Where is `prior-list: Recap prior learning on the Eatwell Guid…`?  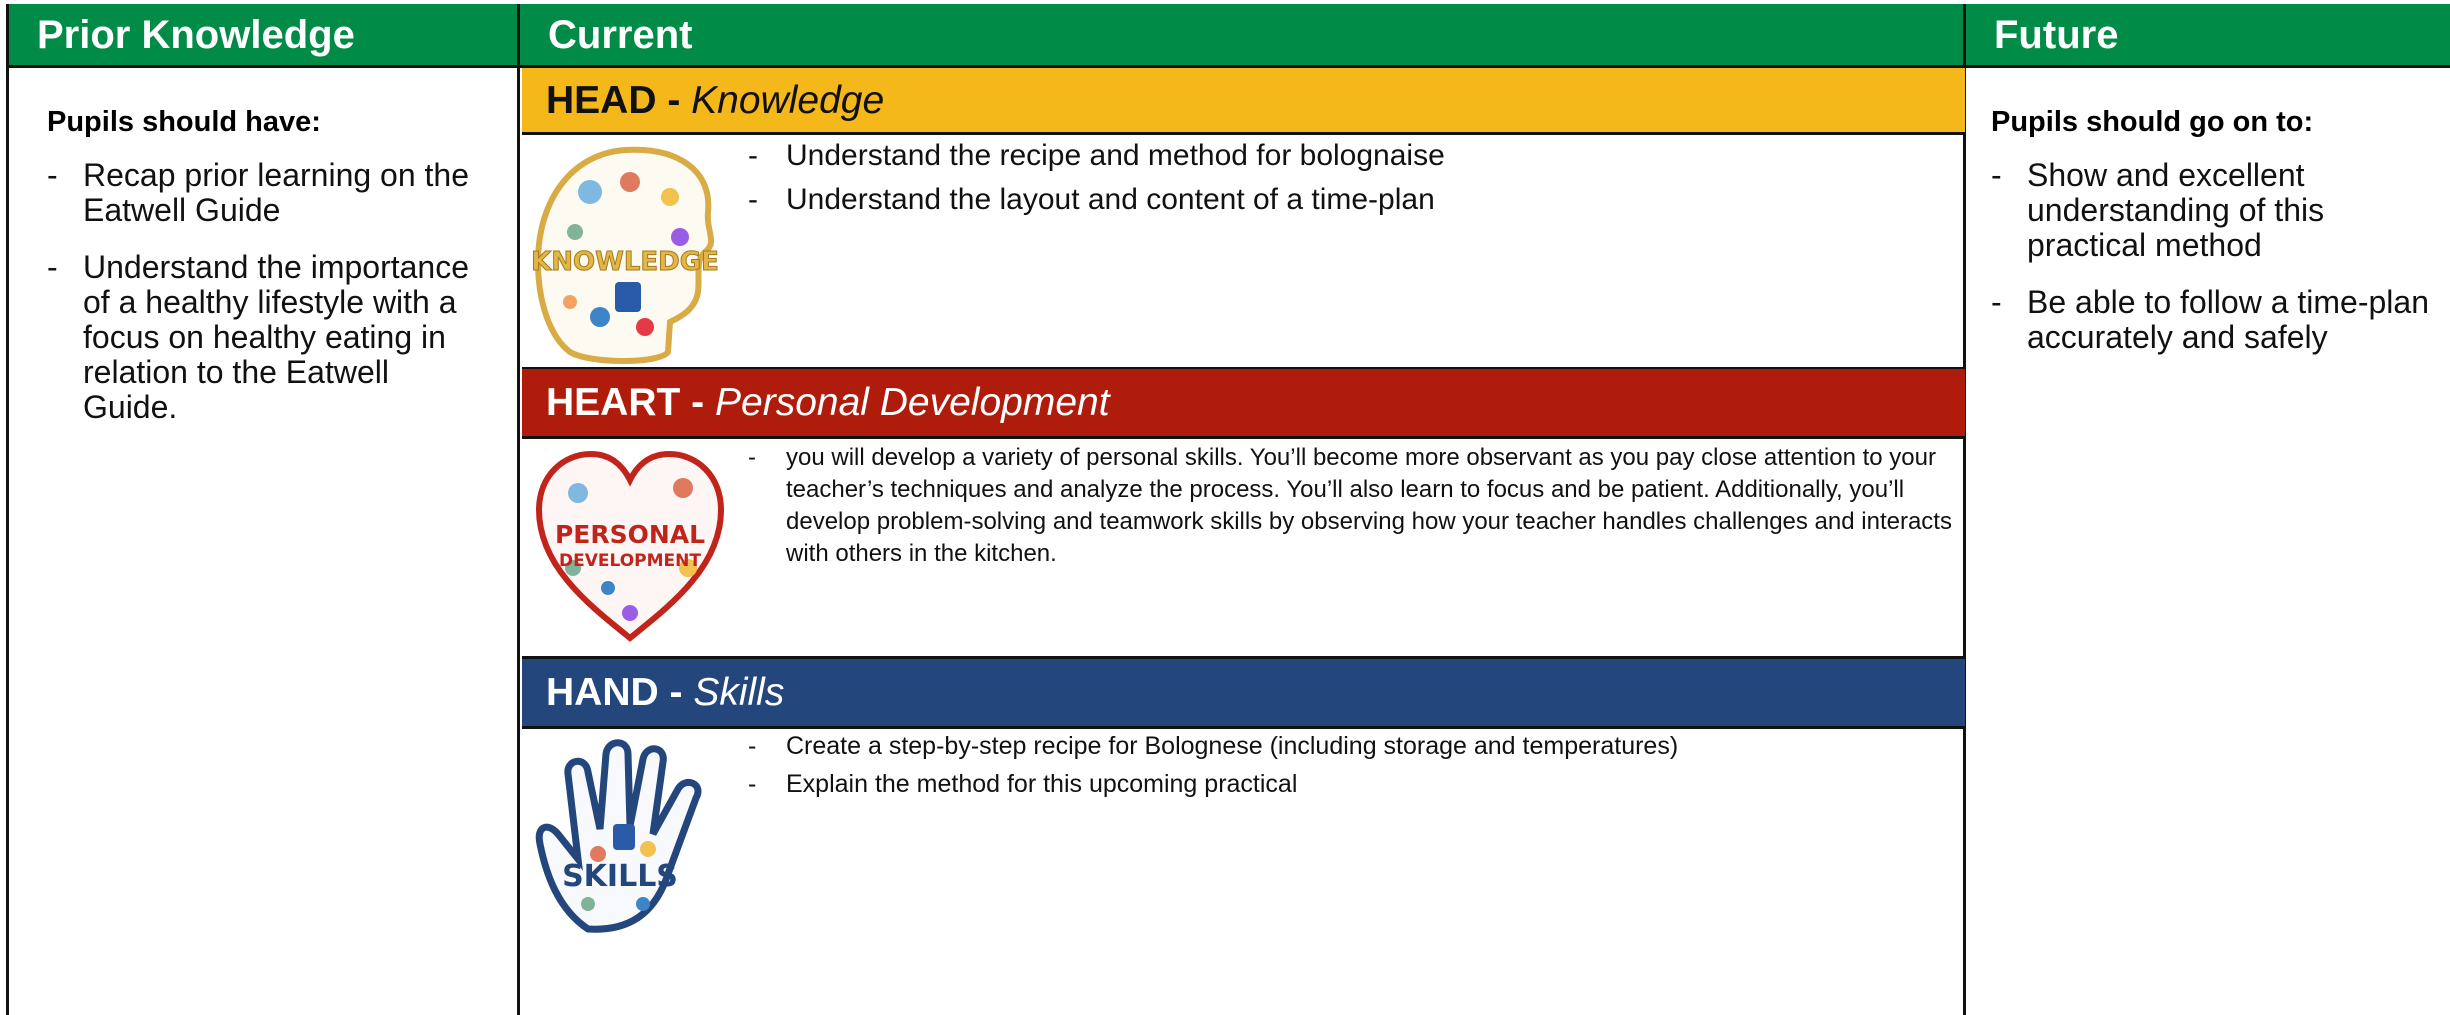
prior-list: Recap prior learning on the Eatwell Guid… is located at coordinates (267, 302).